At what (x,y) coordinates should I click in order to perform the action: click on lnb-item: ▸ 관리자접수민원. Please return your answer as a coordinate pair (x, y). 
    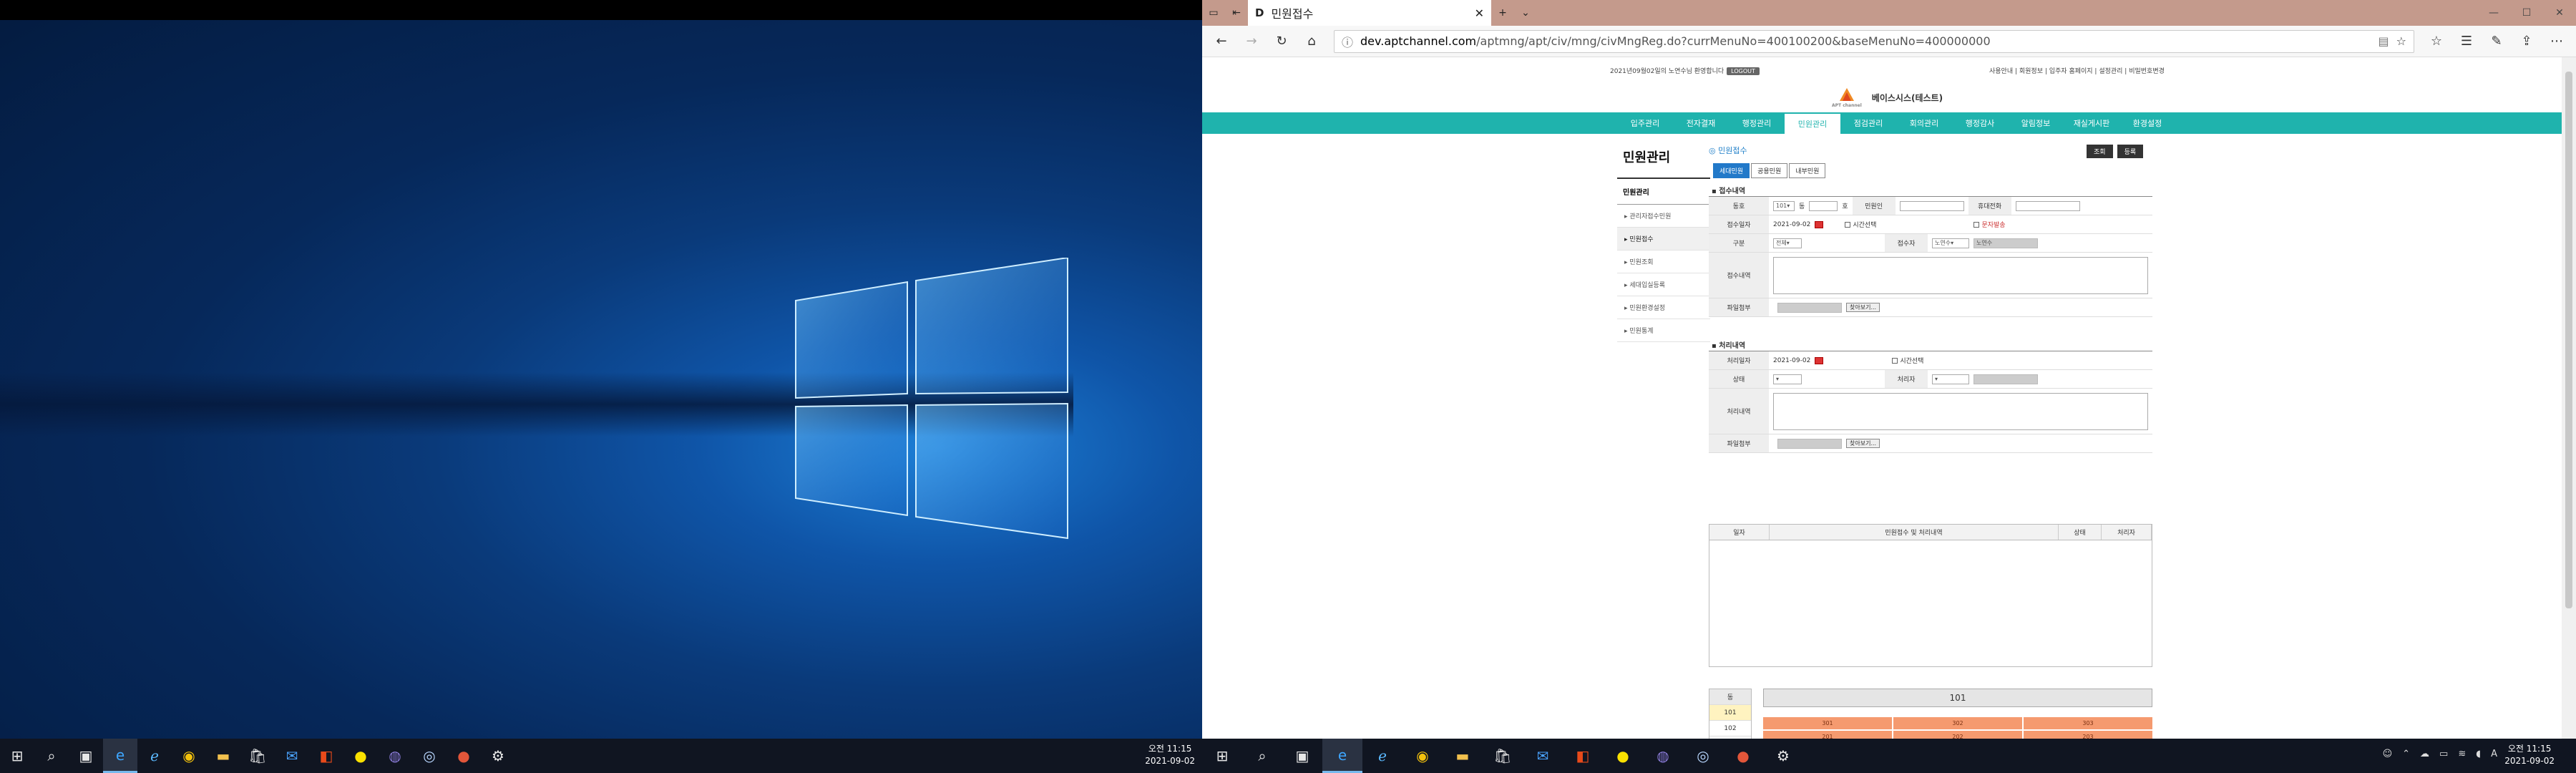
    Looking at the image, I should click on (1663, 216).